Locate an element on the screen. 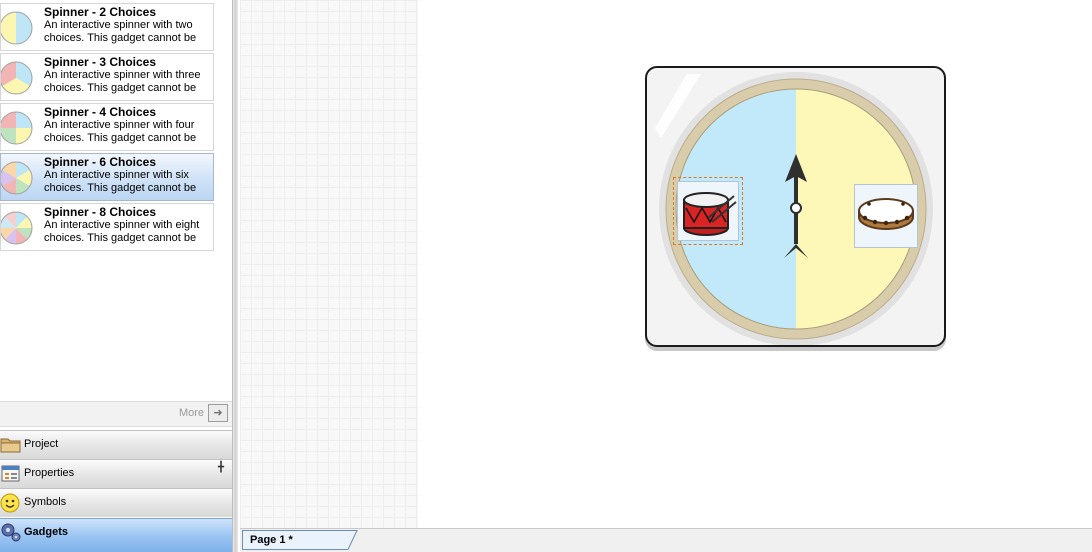  drum-icon is located at coordinates (710, 214).